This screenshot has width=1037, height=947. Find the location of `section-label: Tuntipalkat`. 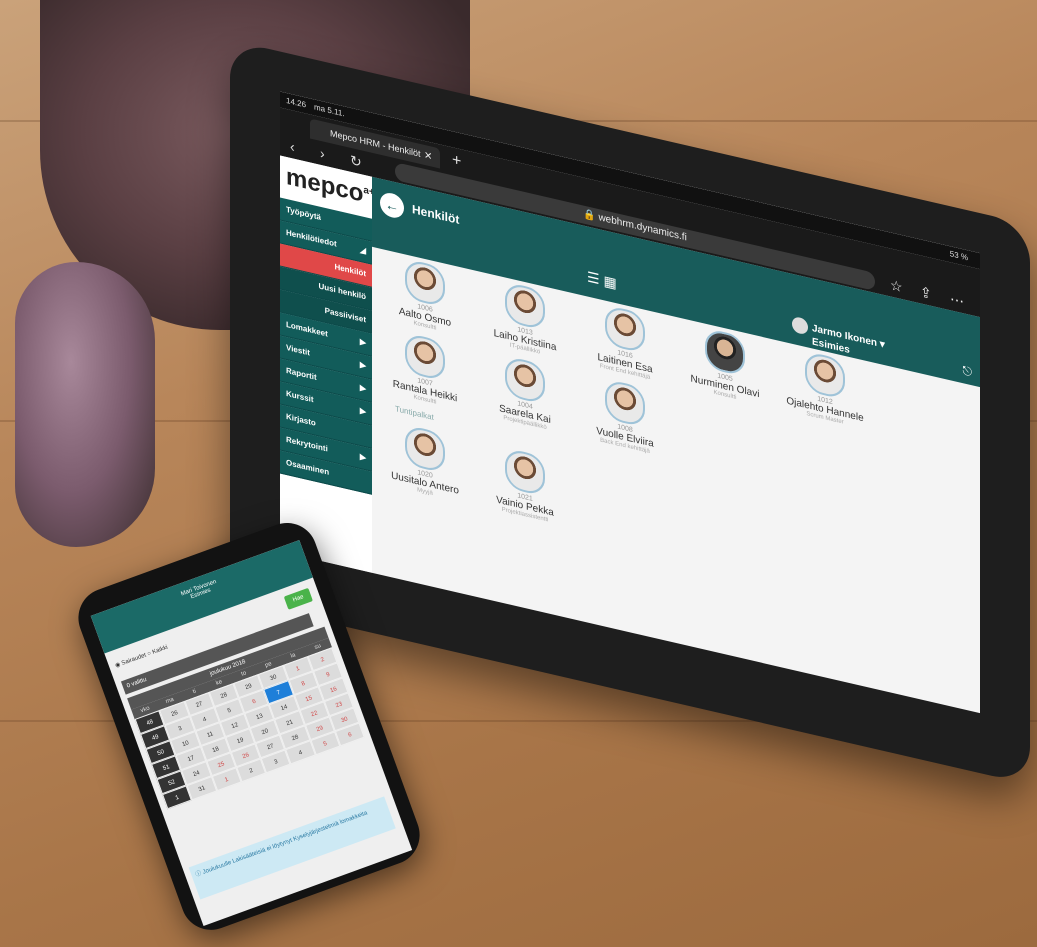

section-label: Tuntipalkat is located at coordinates (414, 413).